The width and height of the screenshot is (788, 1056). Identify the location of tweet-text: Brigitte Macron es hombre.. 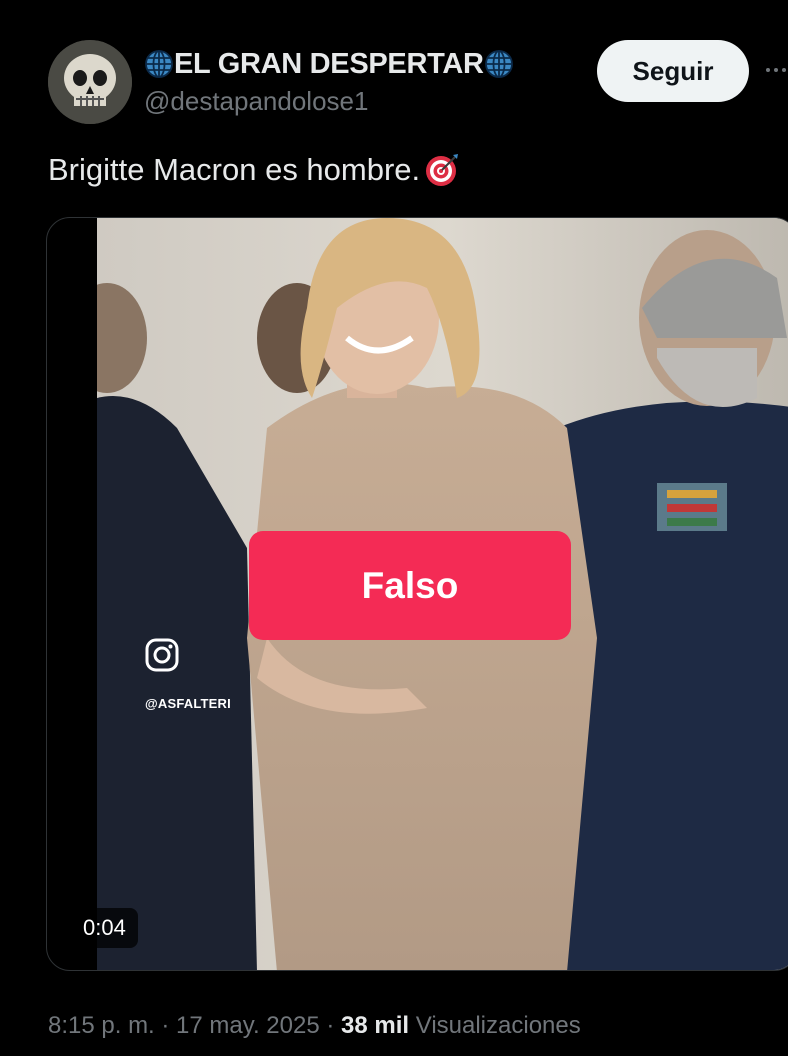
(234, 169).